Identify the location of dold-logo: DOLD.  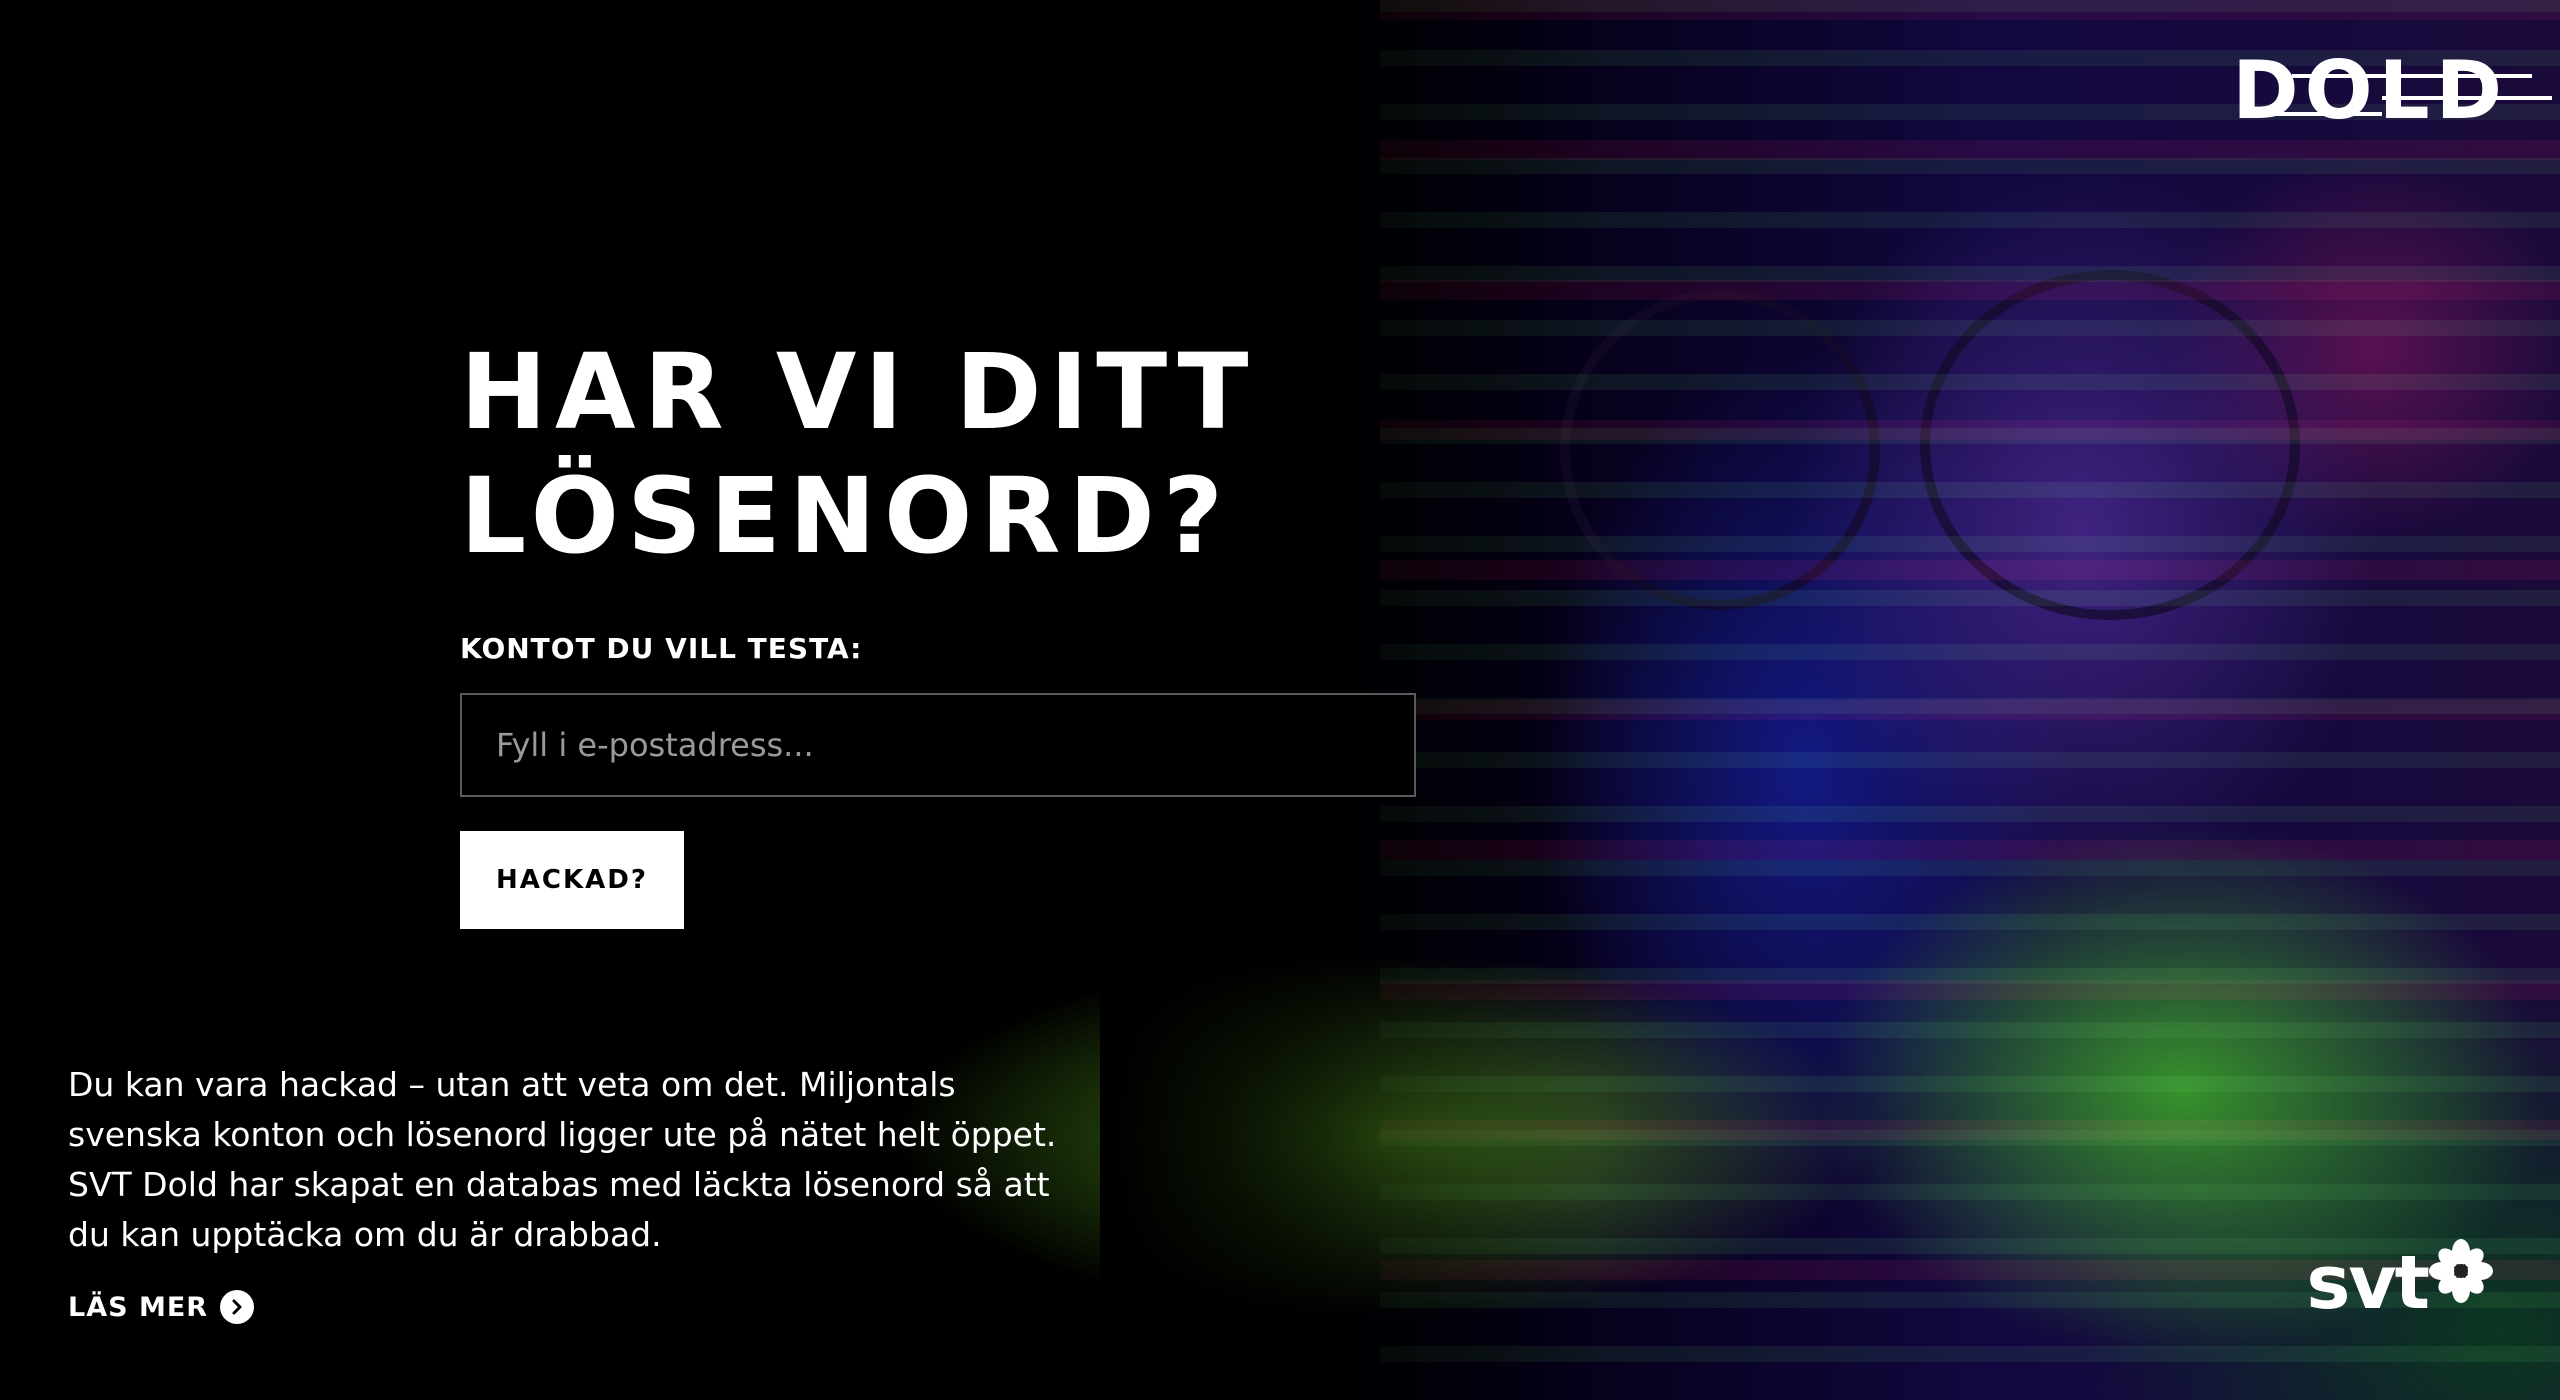
(2392, 90).